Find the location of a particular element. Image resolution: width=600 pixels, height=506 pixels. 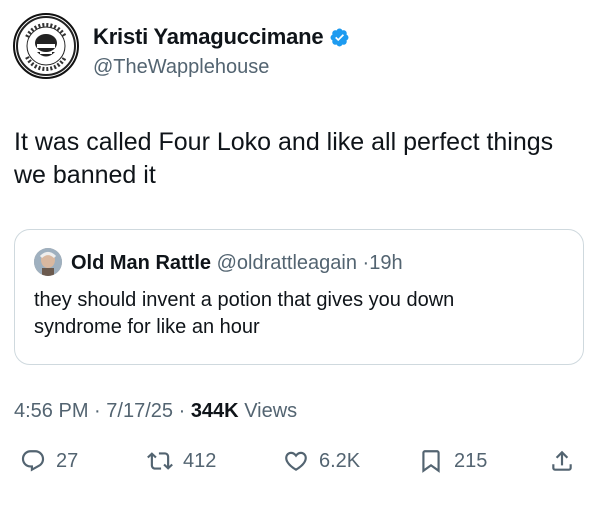

reply-icon is located at coordinates (33, 461).